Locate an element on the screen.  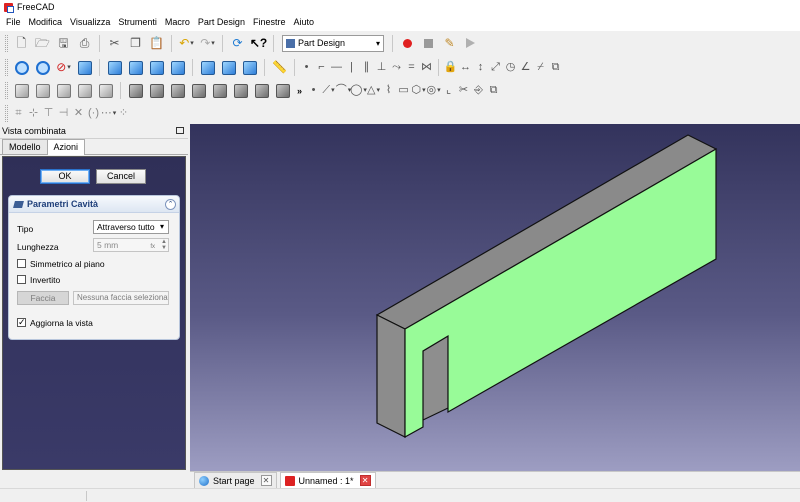
polygon-icon: ⬡ is located at coordinates (418, 90).